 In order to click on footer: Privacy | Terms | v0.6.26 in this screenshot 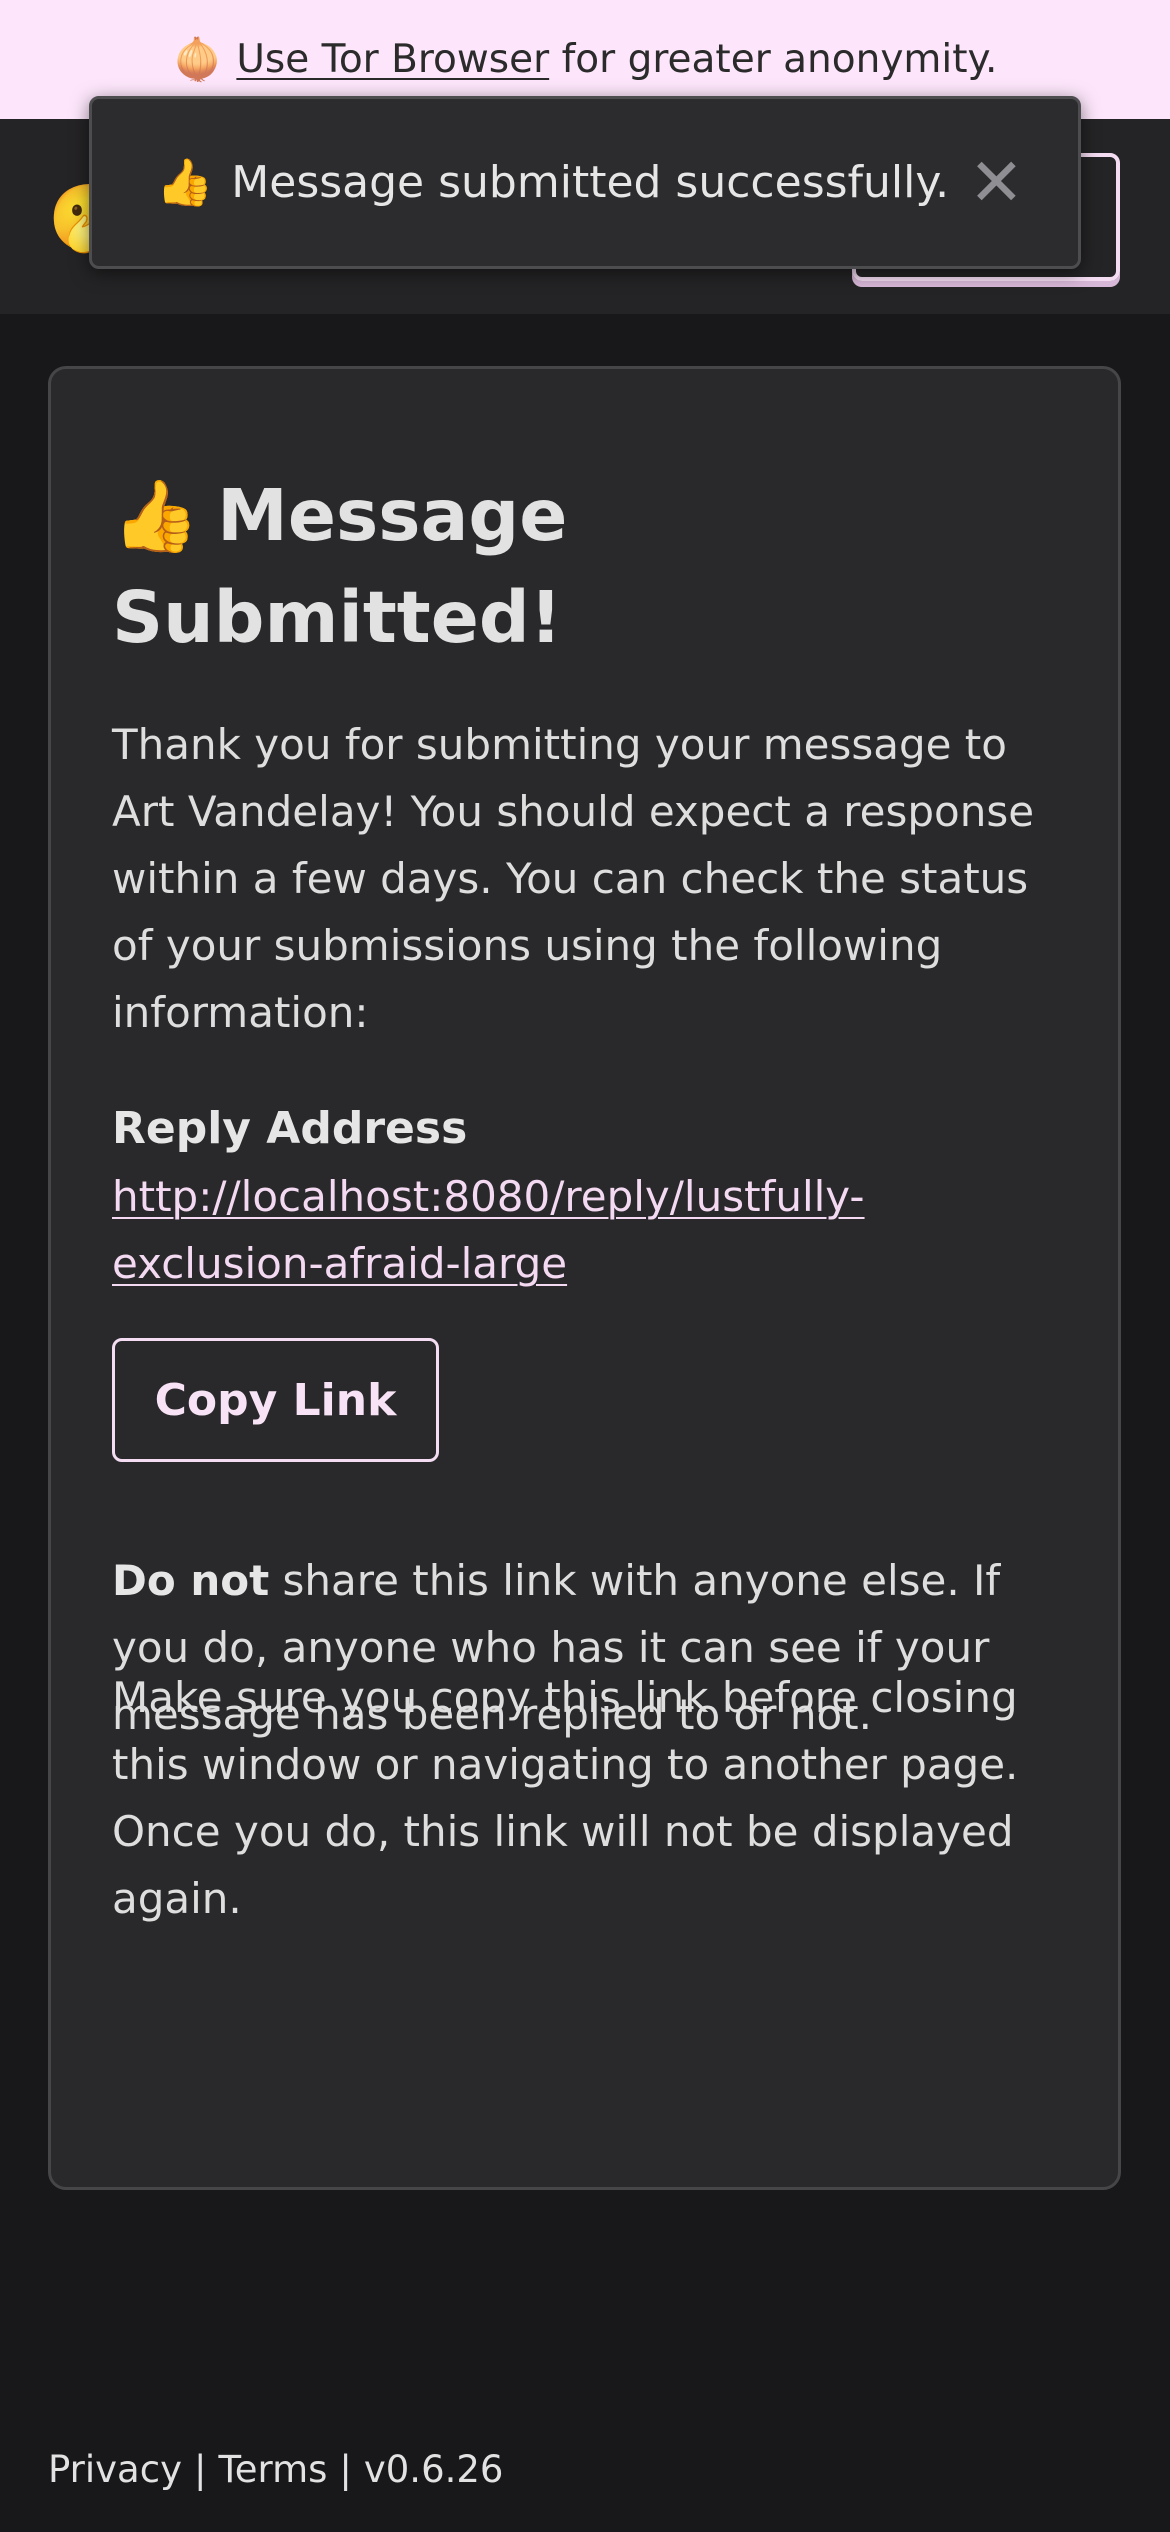, I will do `click(275, 2469)`.